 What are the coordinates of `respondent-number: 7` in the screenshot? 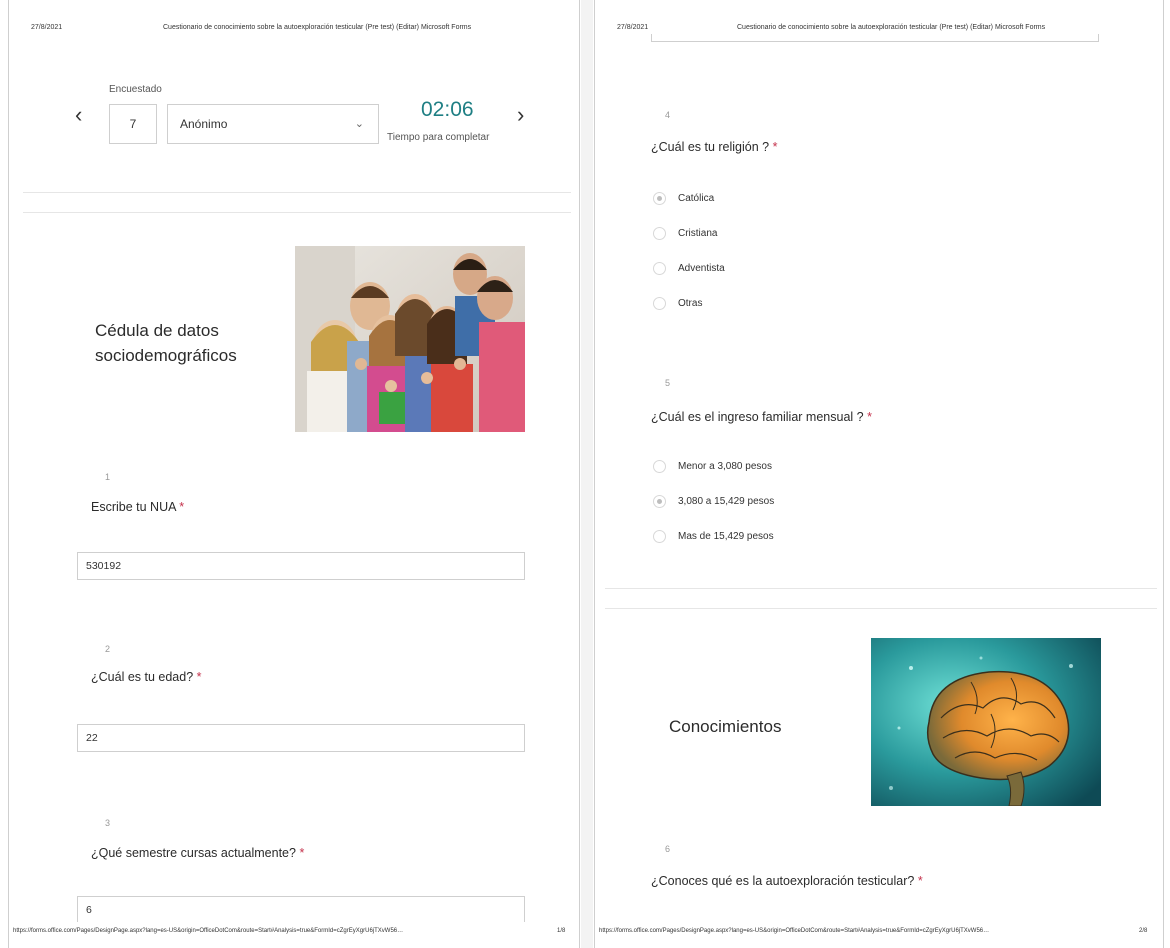 It's located at (133, 124).